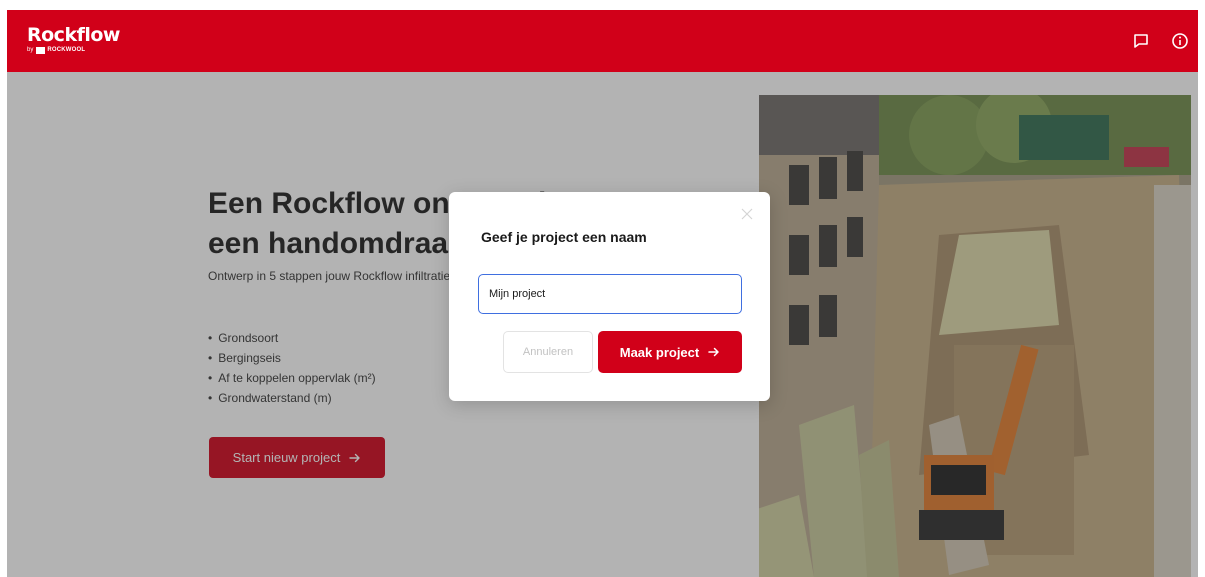 The image size is (1205, 577). I want to click on project-name-input, so click(610, 294).